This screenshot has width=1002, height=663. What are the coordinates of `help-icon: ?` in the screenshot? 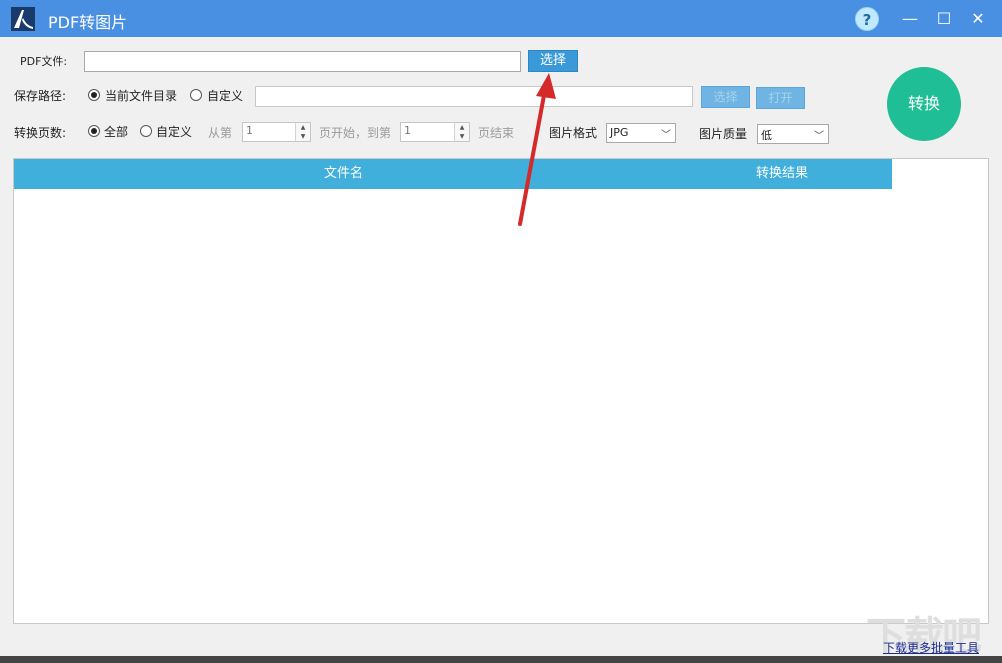 It's located at (867, 19).